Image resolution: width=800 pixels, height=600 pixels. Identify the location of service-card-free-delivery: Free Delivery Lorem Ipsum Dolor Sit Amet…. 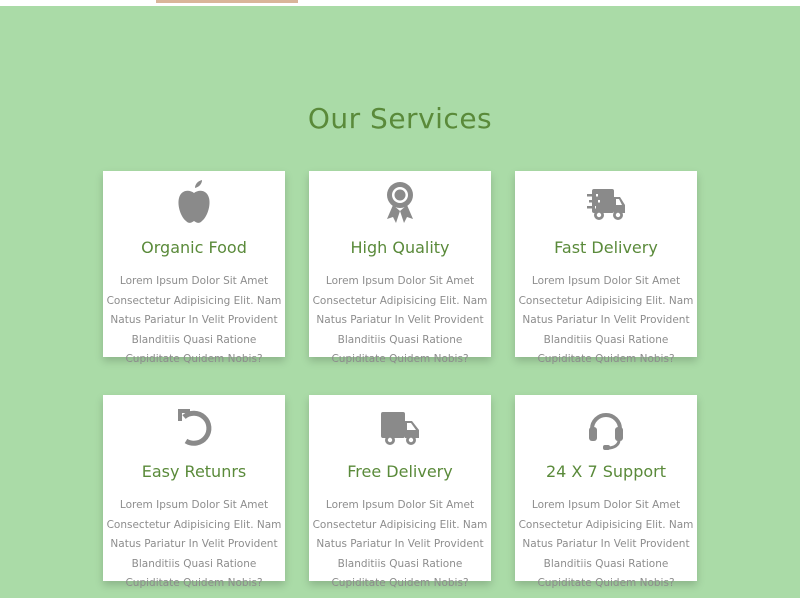
(400, 492).